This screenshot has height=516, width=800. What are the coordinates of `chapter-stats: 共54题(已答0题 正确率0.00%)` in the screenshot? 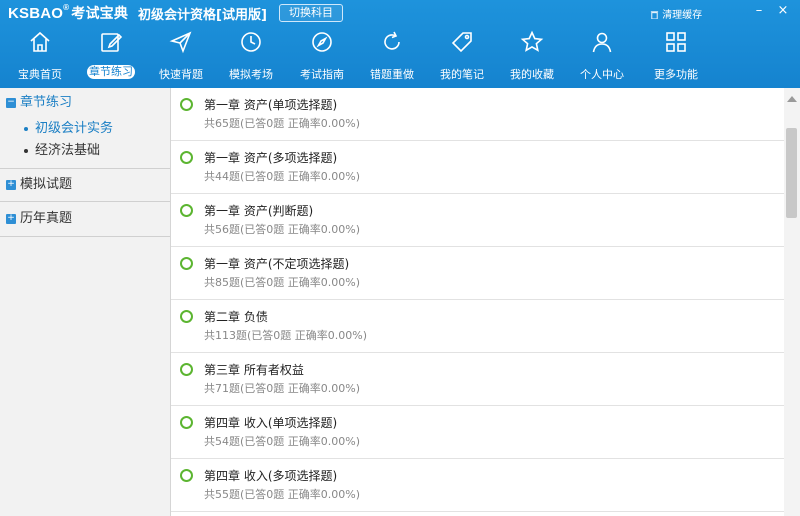 It's located at (282, 441).